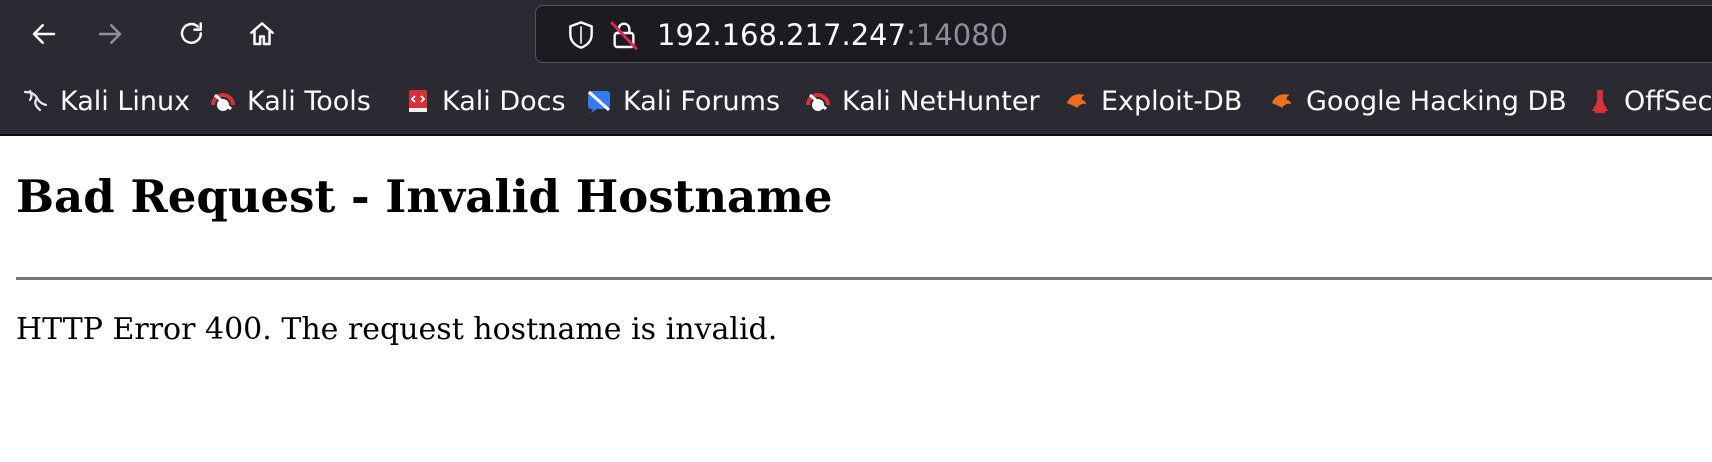 The height and width of the screenshot is (462, 1712). What do you see at coordinates (418, 101) in the screenshot?
I see `kali-docs-icon` at bounding box center [418, 101].